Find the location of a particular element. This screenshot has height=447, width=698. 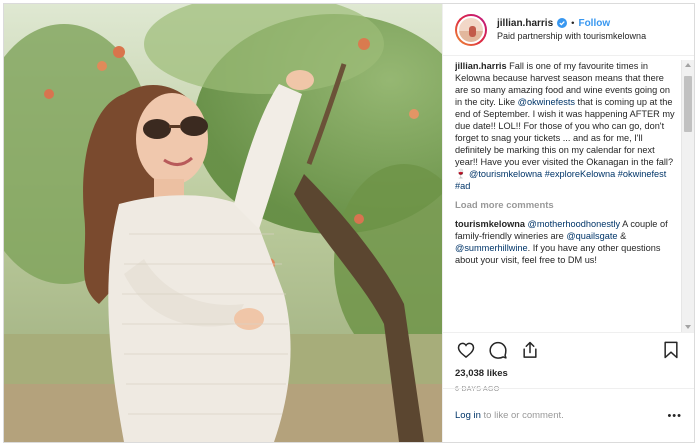

comment-text-2: & is located at coordinates (622, 236).